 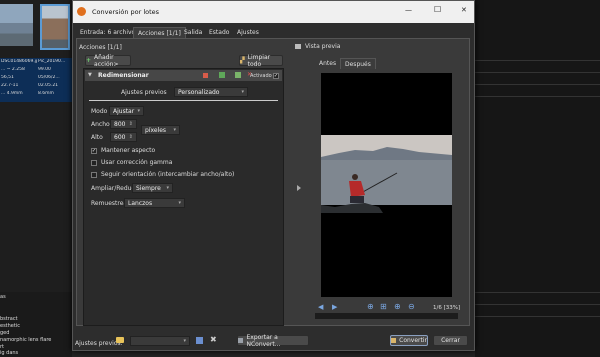 I want to click on next-icon: ▶, so click(x=334, y=307).